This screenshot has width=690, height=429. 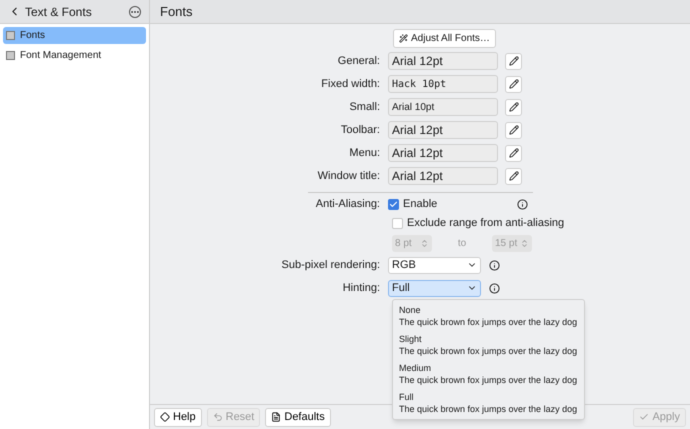 I want to click on sidebar-item: Fonts, so click(x=74, y=35).